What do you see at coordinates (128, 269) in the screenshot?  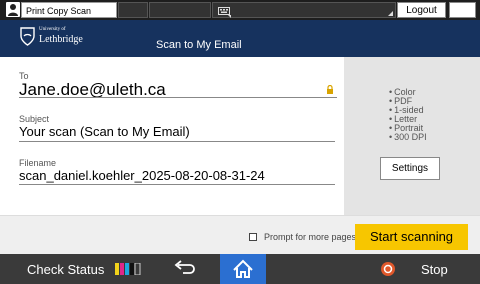 I see `toner-level-icon` at bounding box center [128, 269].